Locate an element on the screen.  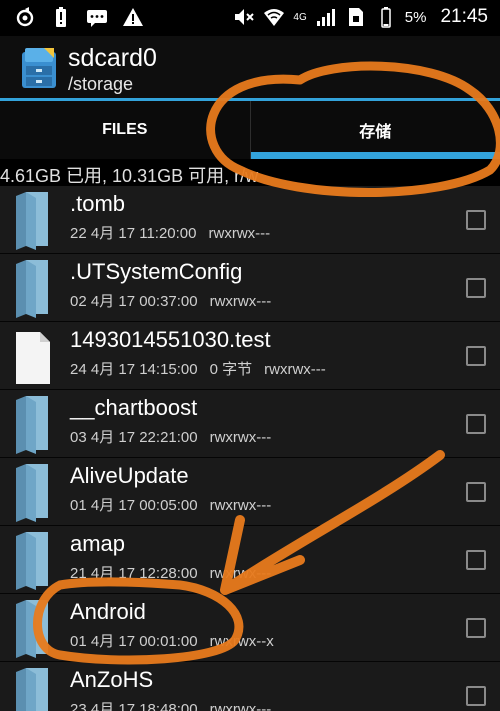
sim-icon is located at coordinates (355, 17).